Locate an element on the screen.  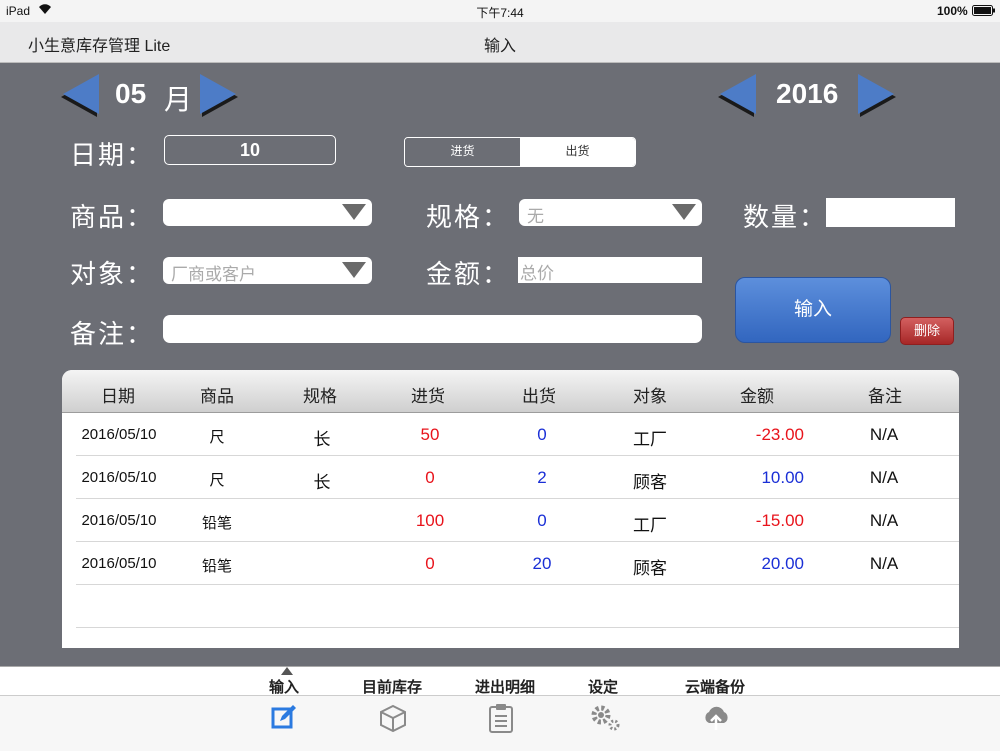
table-row: 2016/05/10 尺 长 0 2 顾客 10.00 N/A is located at coordinates (510, 477).